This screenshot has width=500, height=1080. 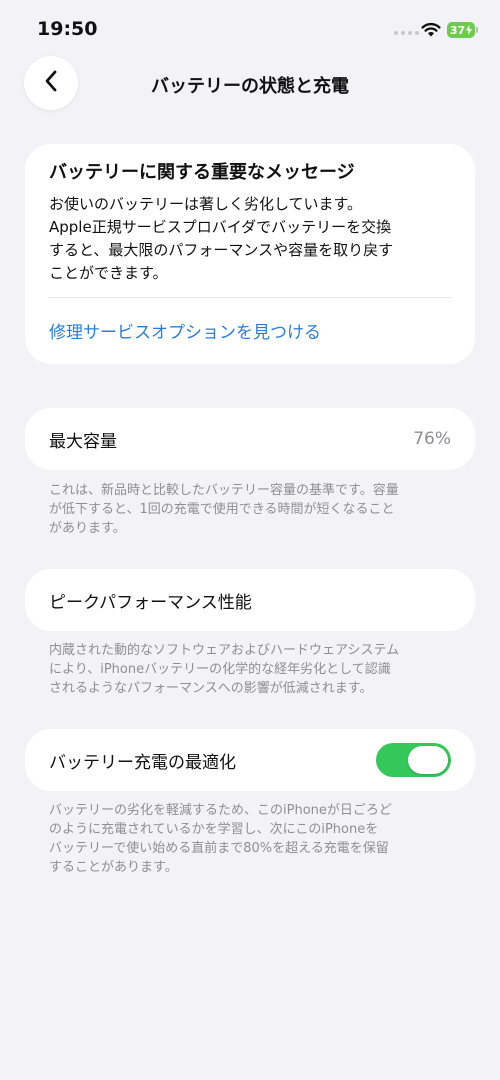 What do you see at coordinates (142, 762) in the screenshot?
I see `optimized-charging-label: バッテリー充電の最適化` at bounding box center [142, 762].